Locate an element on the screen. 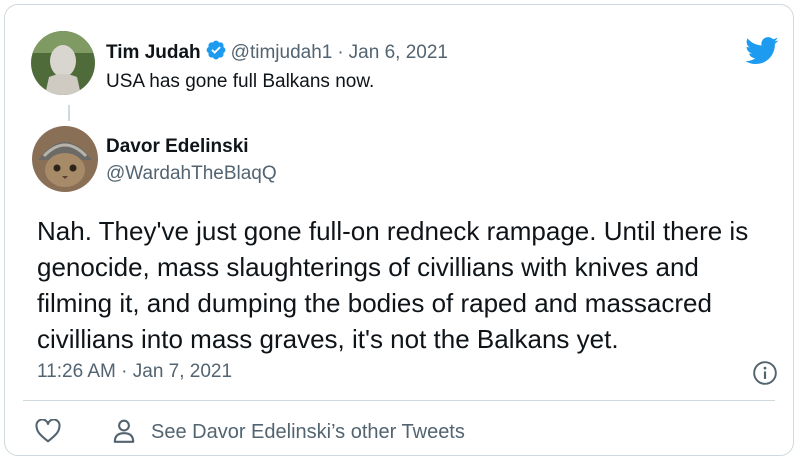  quoted-tweet-text: USA has gone full Balkans now. is located at coordinates (240, 81).